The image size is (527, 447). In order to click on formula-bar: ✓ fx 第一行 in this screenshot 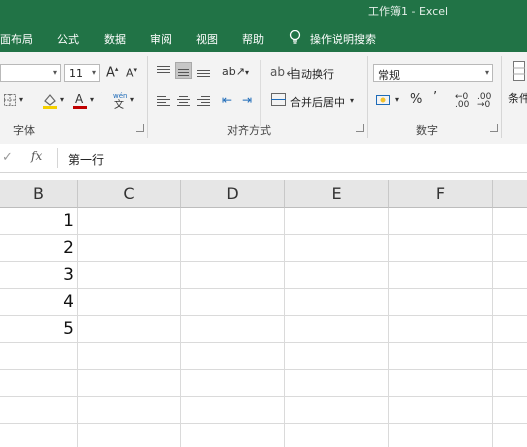, I will do `click(263, 158)`.